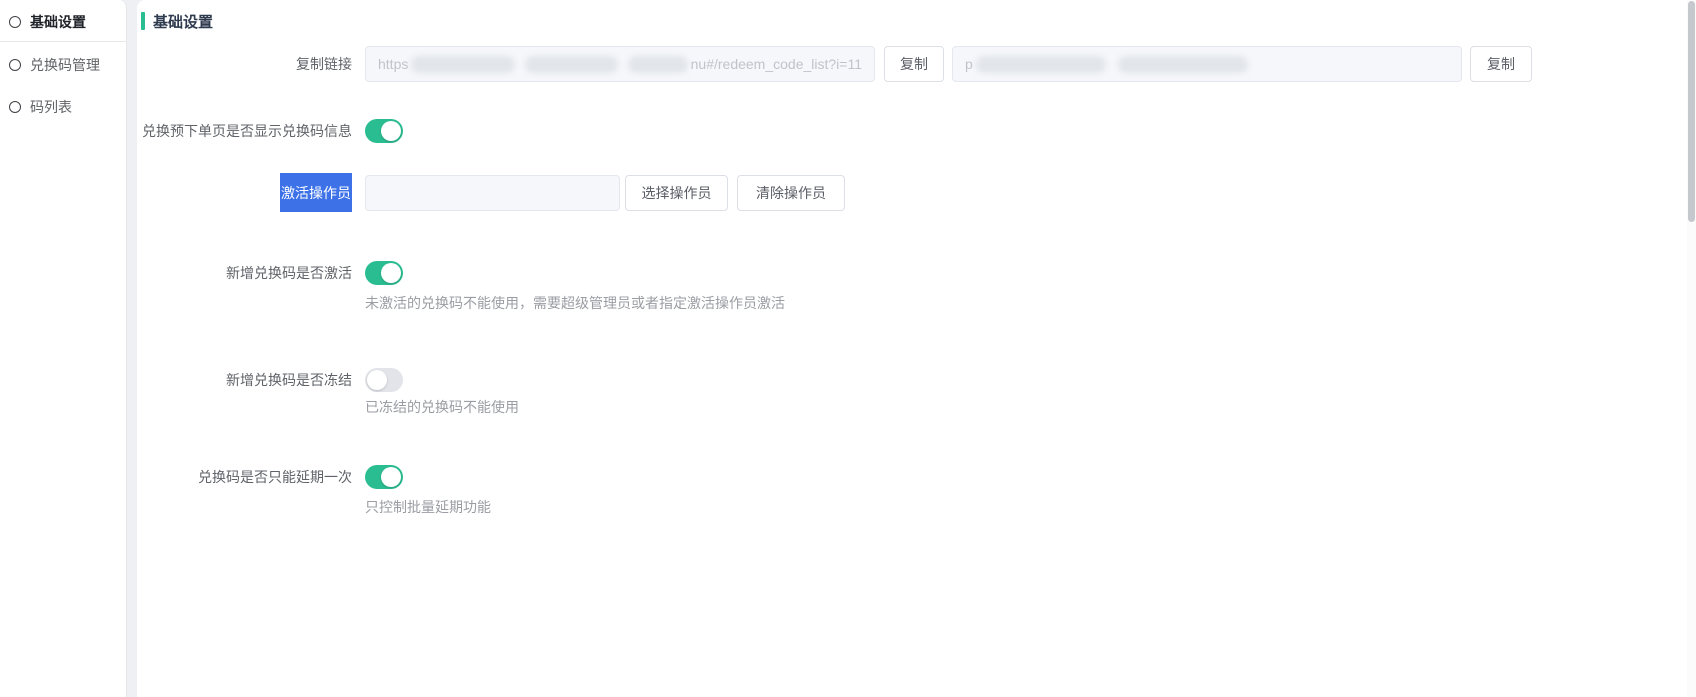 The height and width of the screenshot is (697, 1696). Describe the element at coordinates (143, 21) in the screenshot. I see `accent-bar` at that location.